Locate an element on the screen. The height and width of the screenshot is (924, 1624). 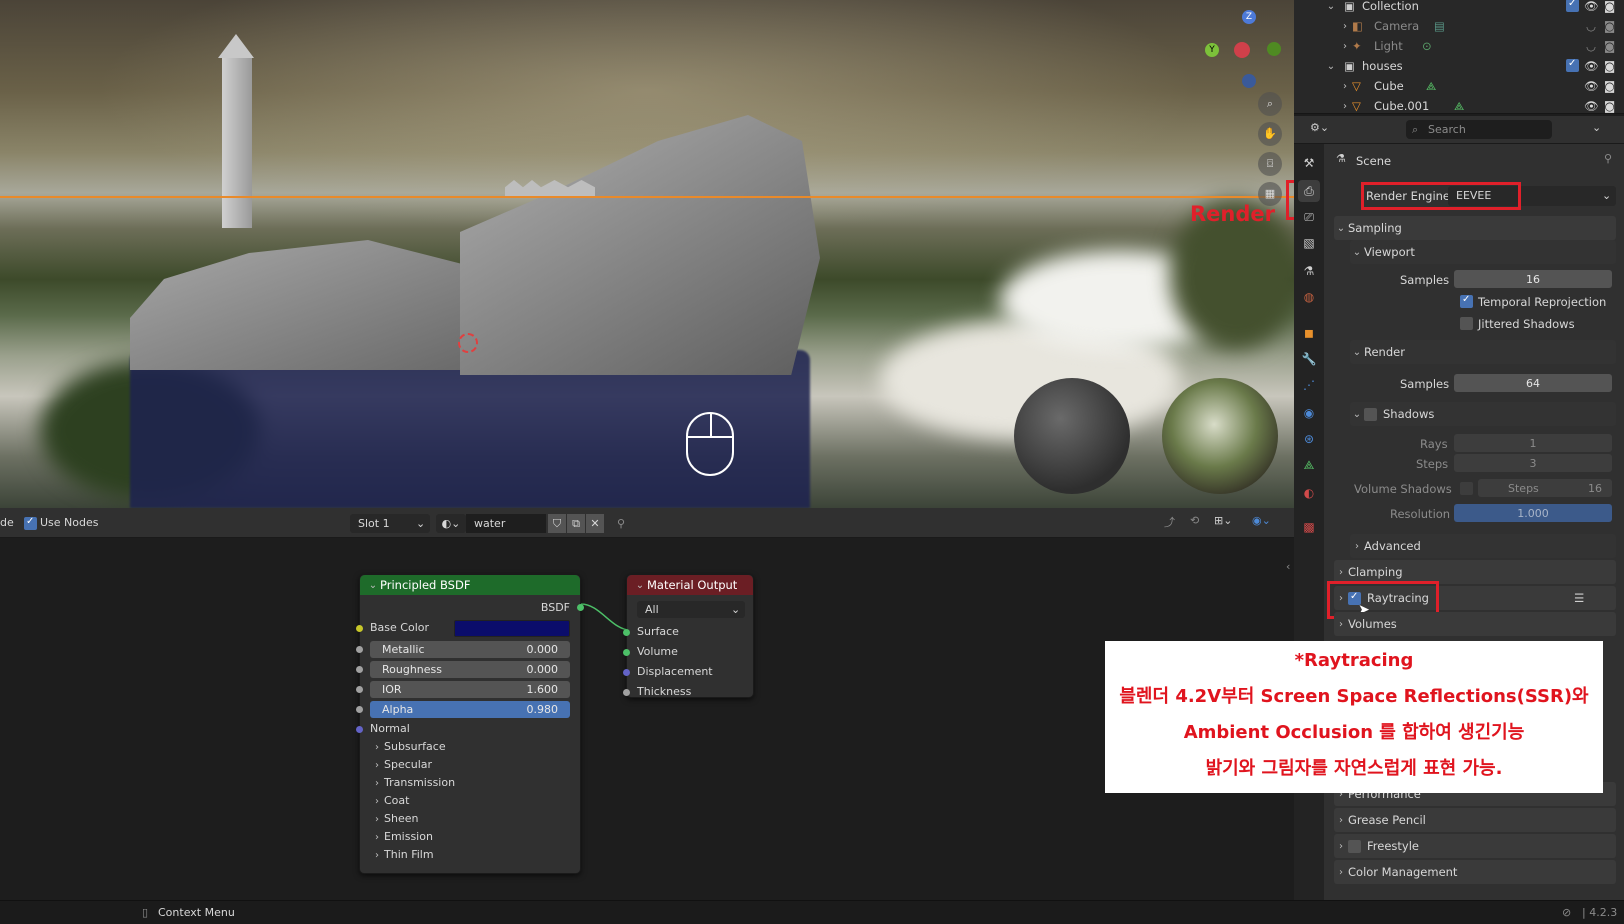
transmission-section: › Transmission is located at coordinates (412, 782).